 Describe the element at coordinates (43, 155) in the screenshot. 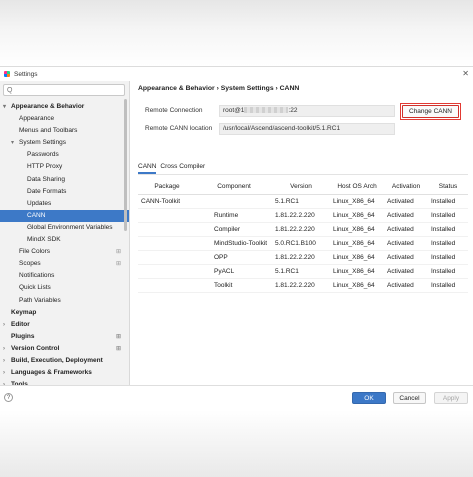

I see `sidebar-item-label: Passwords` at that location.